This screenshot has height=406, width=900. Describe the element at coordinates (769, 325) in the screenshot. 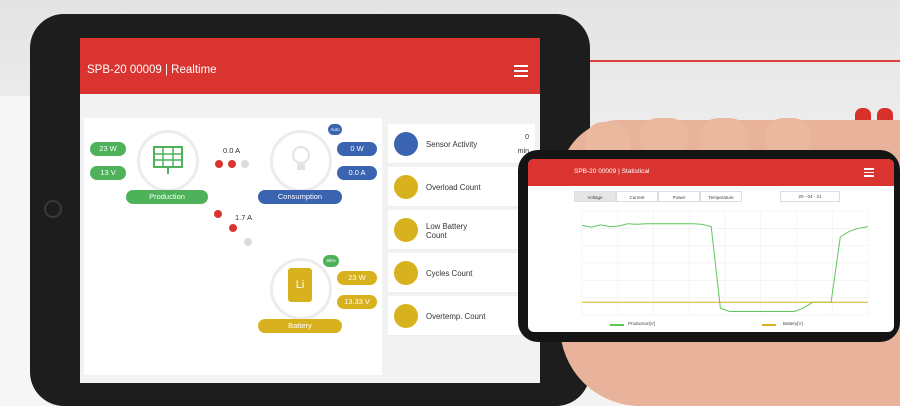

I see `legend-battery-swatch` at that location.